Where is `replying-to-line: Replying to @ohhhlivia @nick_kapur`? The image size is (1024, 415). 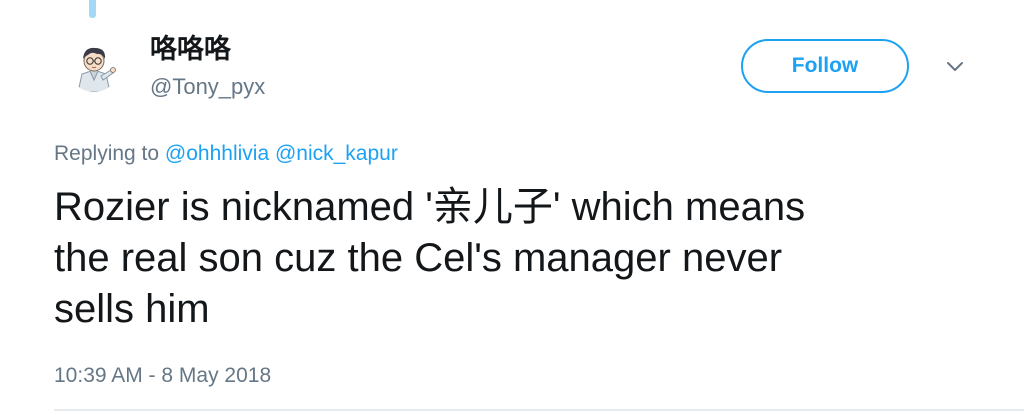
replying-to-line: Replying to @ohhhlivia @nick_kapur is located at coordinates (226, 154).